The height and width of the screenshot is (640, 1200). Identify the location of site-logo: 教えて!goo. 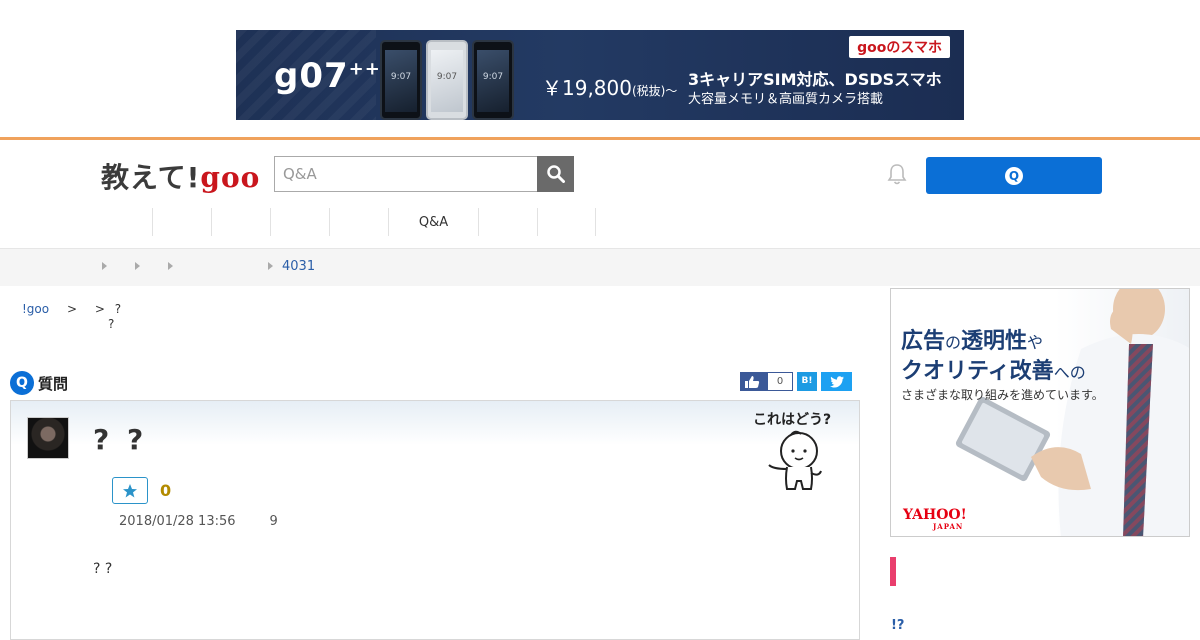
(180, 176).